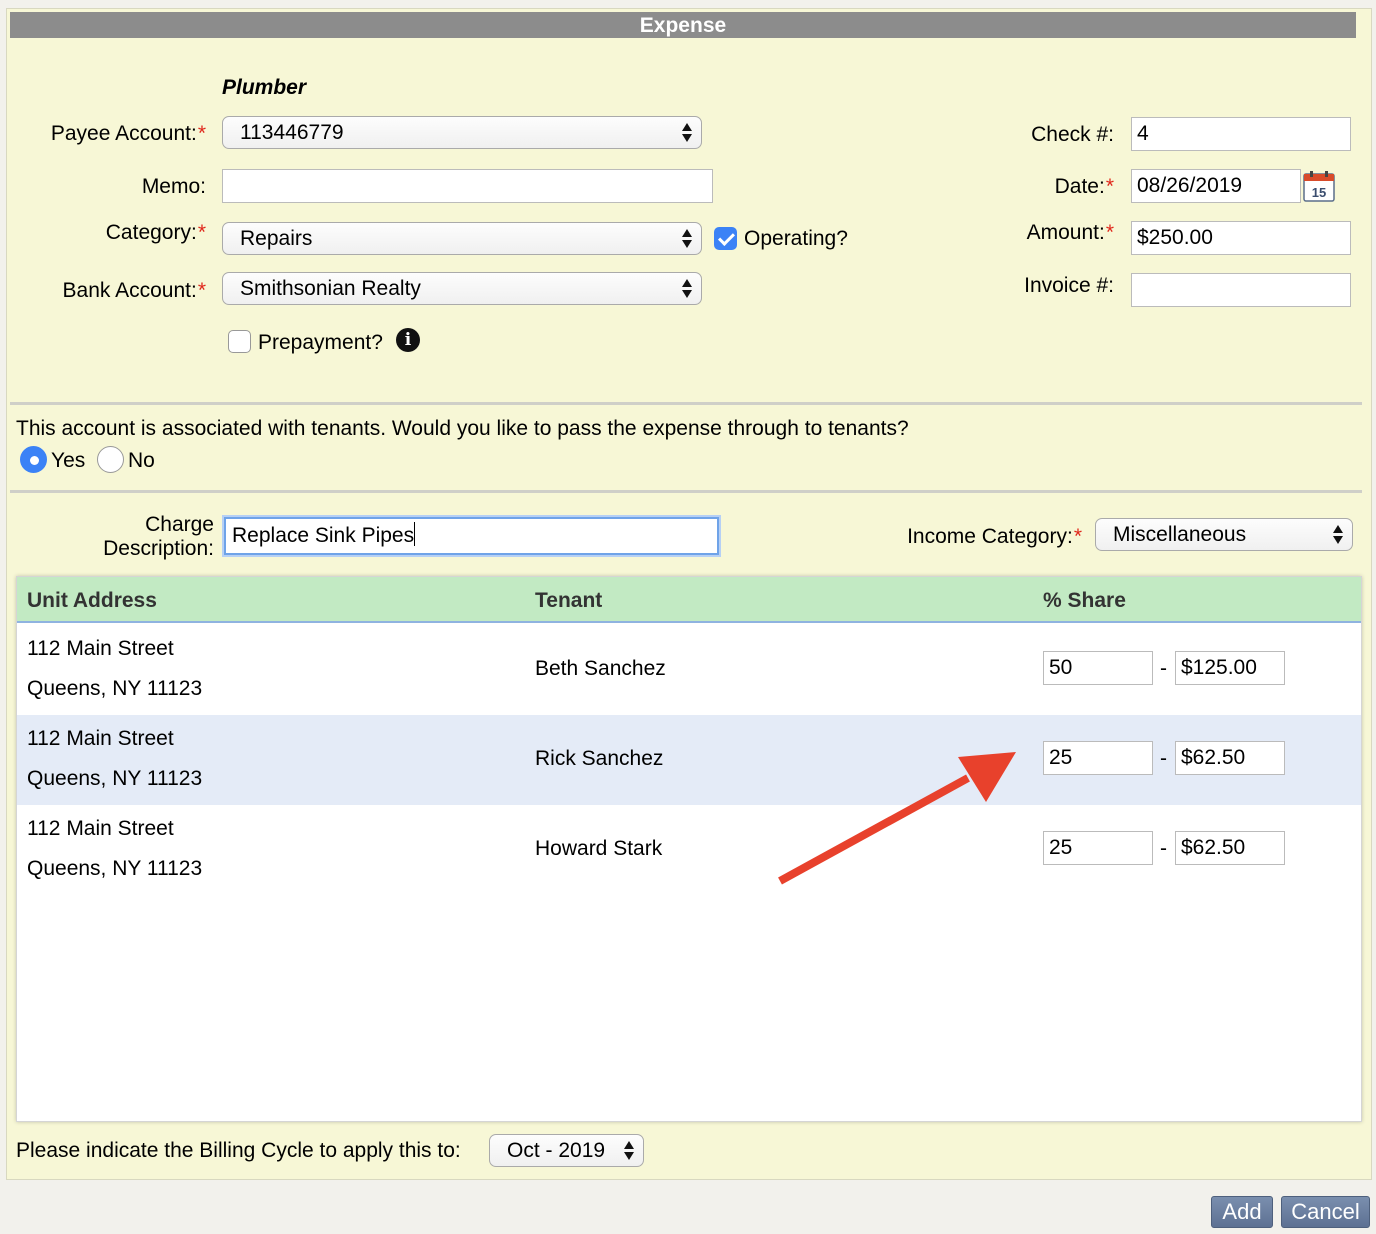  I want to click on income-category-select: Miscellaneous, so click(1224, 534).